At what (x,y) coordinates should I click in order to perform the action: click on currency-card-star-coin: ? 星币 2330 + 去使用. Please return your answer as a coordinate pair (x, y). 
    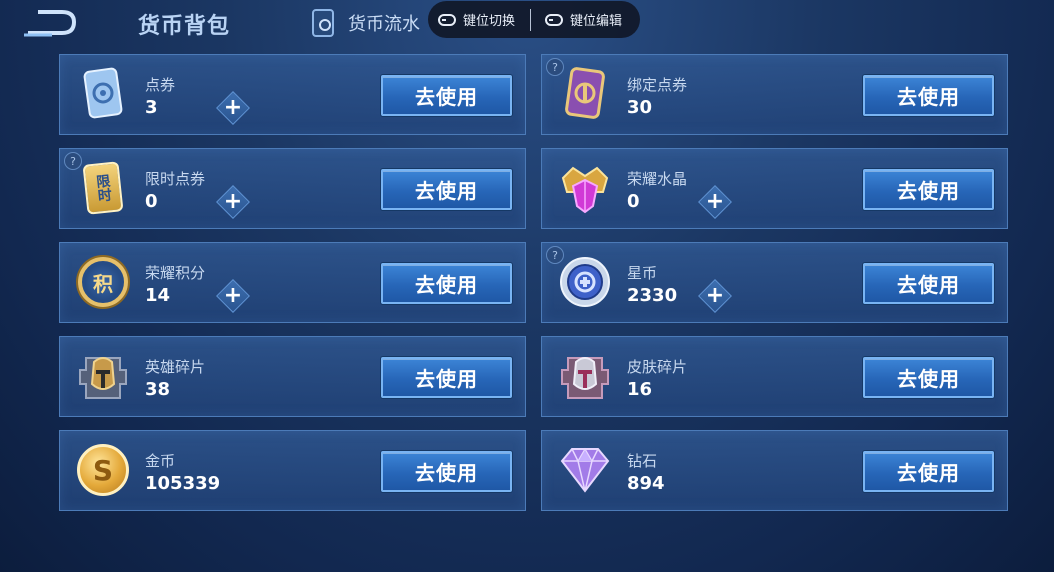
    Looking at the image, I should click on (774, 282).